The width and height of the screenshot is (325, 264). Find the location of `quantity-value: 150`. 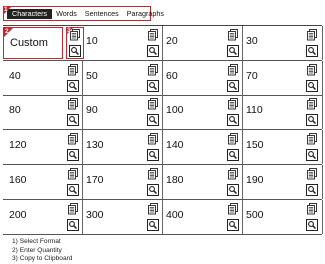

quantity-value: 150 is located at coordinates (255, 145).